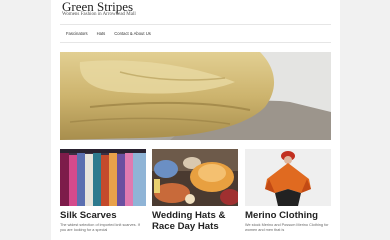  I want to click on card-title: Merino Clothing, so click(288, 215).